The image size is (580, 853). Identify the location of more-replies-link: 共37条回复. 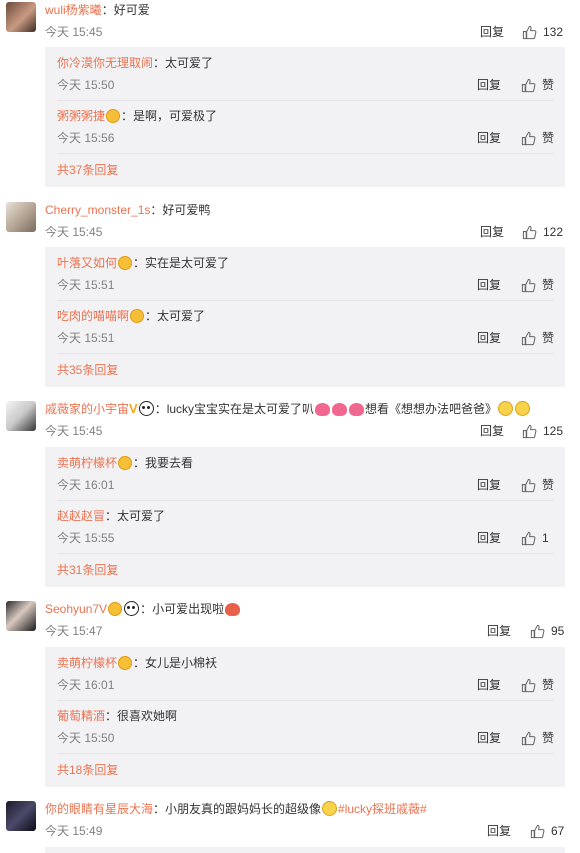
(87, 170).